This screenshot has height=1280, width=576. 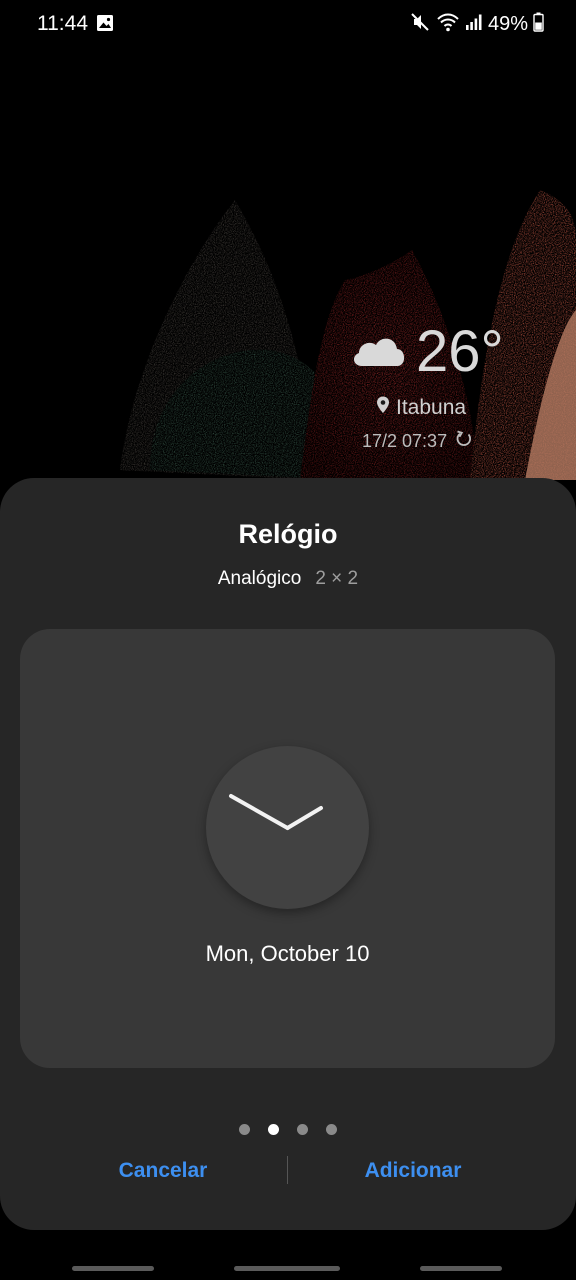 I want to click on weather-updated-label: 17/2 07:37, so click(x=405, y=441).